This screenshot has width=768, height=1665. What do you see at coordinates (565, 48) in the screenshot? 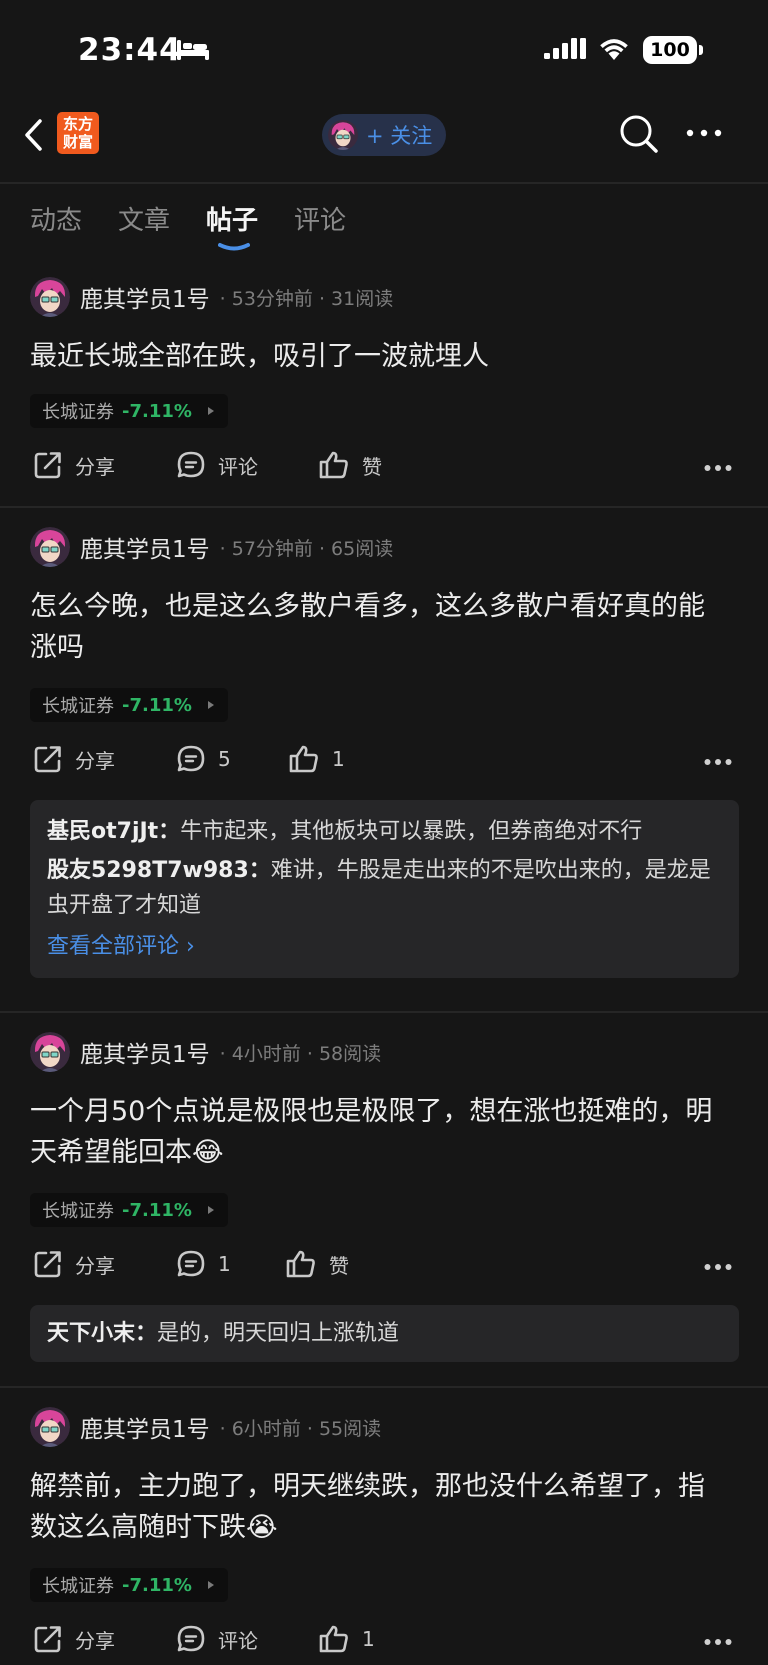
I see `cellular-signal-icon` at bounding box center [565, 48].